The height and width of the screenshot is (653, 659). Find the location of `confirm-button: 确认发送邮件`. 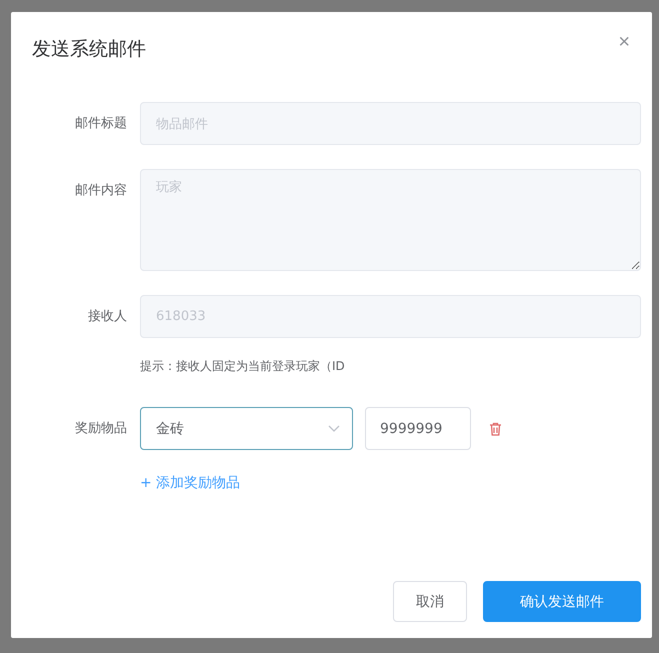

confirm-button: 确认发送邮件 is located at coordinates (562, 601).